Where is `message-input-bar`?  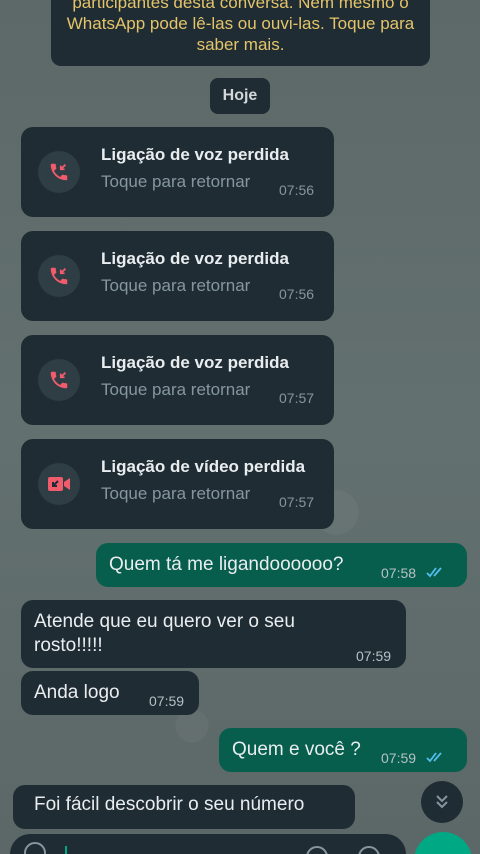 message-input-bar is located at coordinates (208, 844).